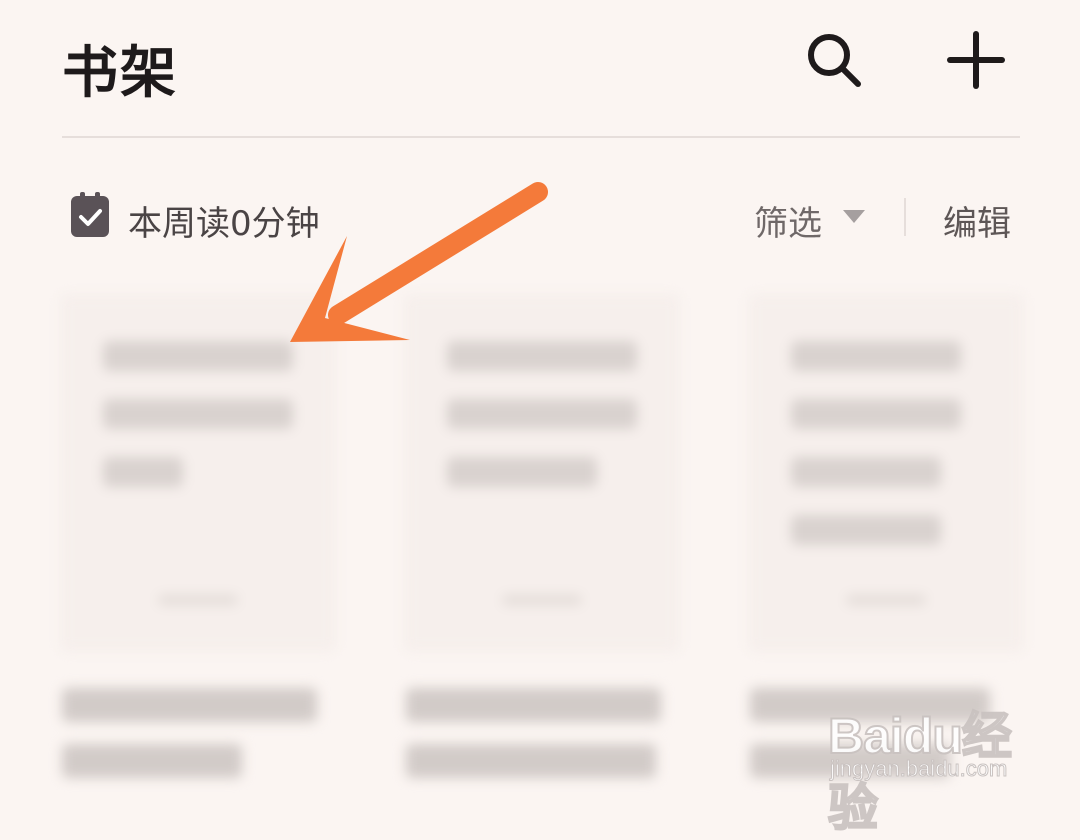 The image size is (1080, 840). I want to click on calendar-check-icon, so click(90, 214).